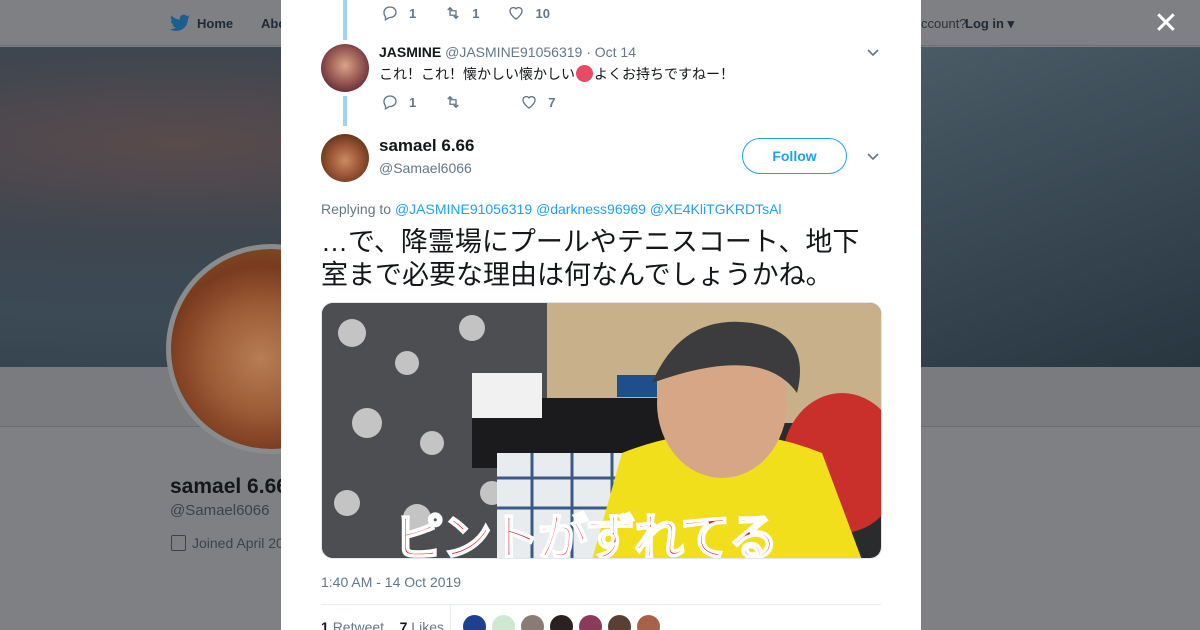  I want to click on nav-home-link: Home, so click(215, 23).